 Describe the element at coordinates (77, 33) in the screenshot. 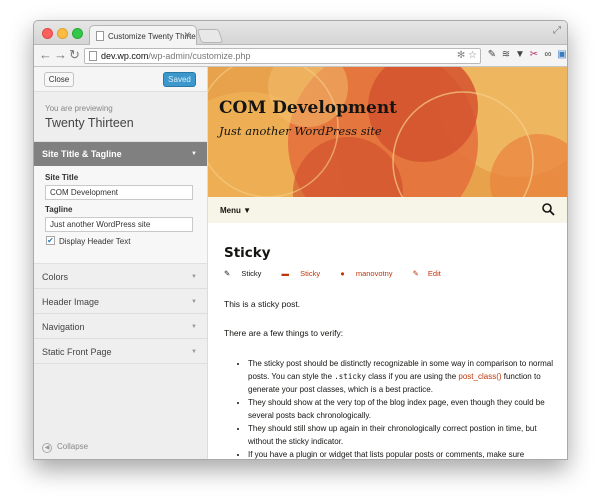

I see `zoom-window-button` at that location.